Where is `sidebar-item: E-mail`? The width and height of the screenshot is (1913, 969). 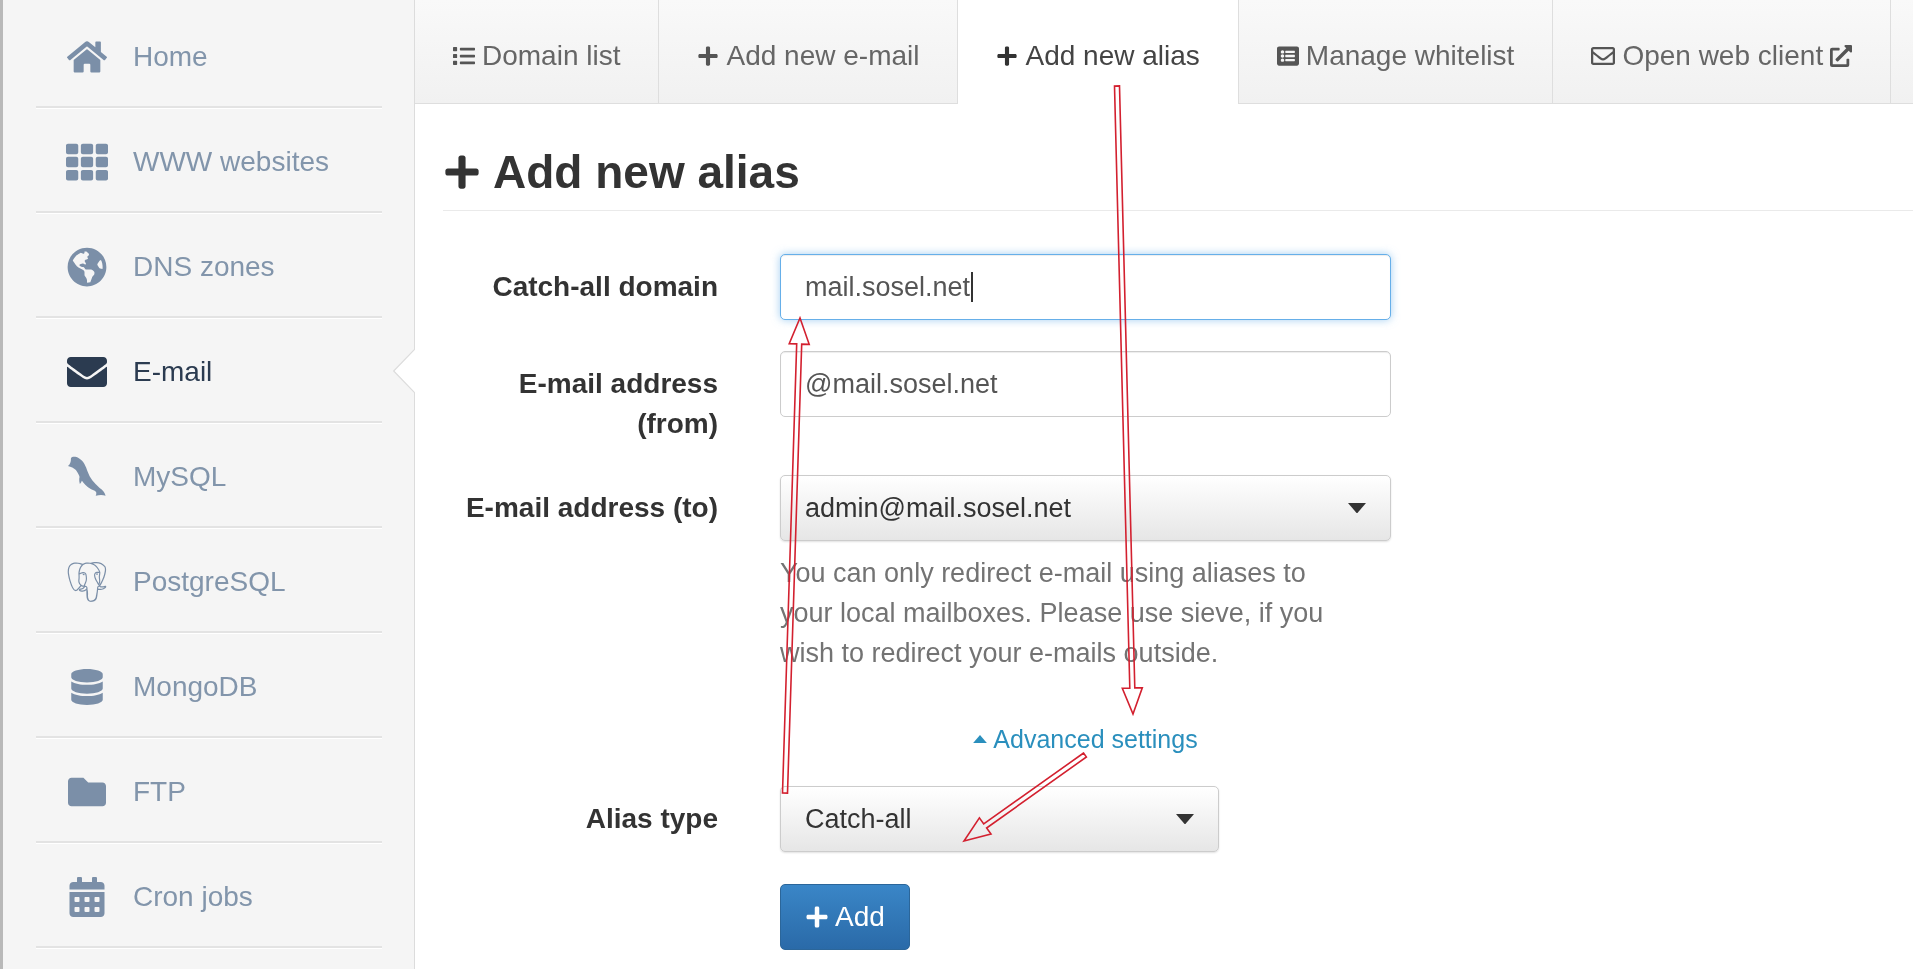 sidebar-item: E-mail is located at coordinates (209, 371).